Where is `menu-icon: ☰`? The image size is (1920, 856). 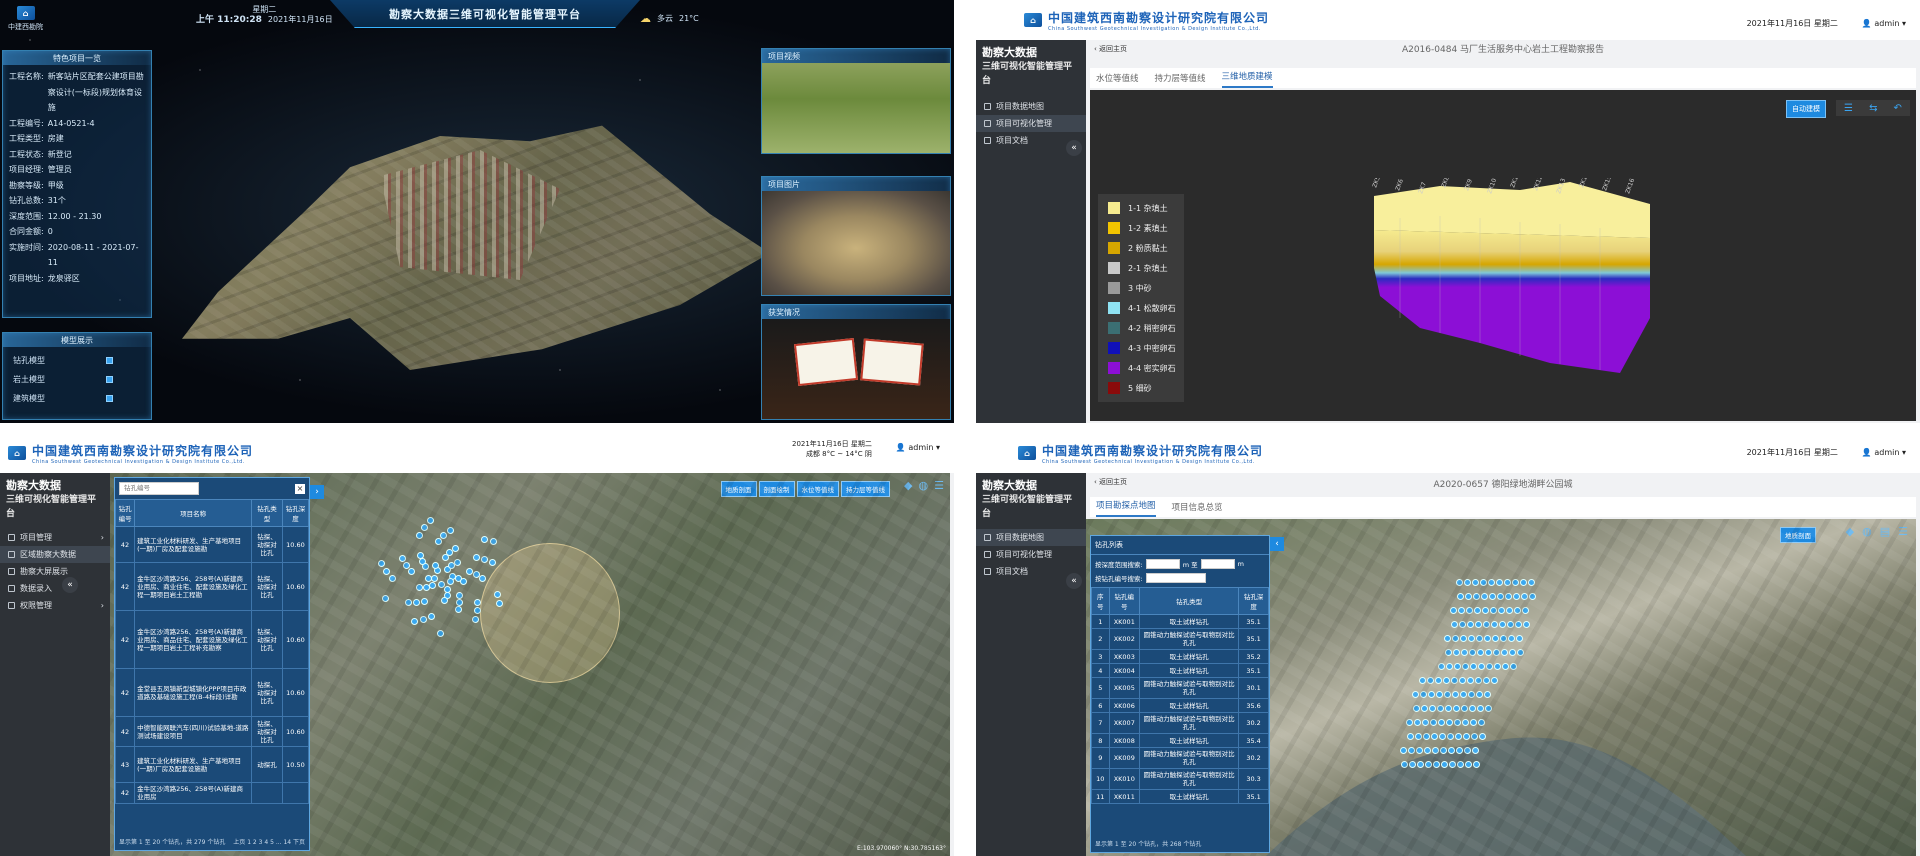 menu-icon: ☰ is located at coordinates (1848, 108).